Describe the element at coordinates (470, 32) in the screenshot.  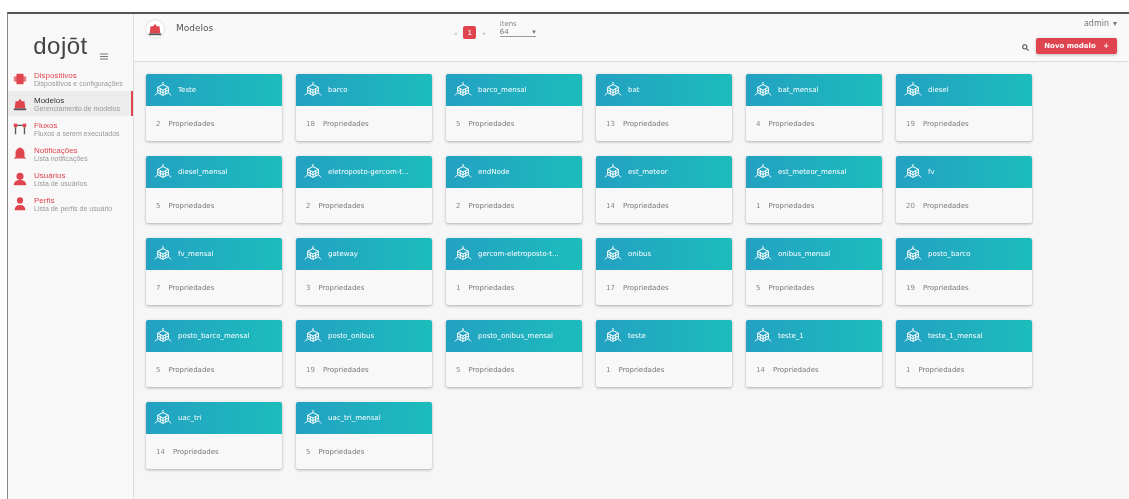
I see `page-number-button: 1` at that location.